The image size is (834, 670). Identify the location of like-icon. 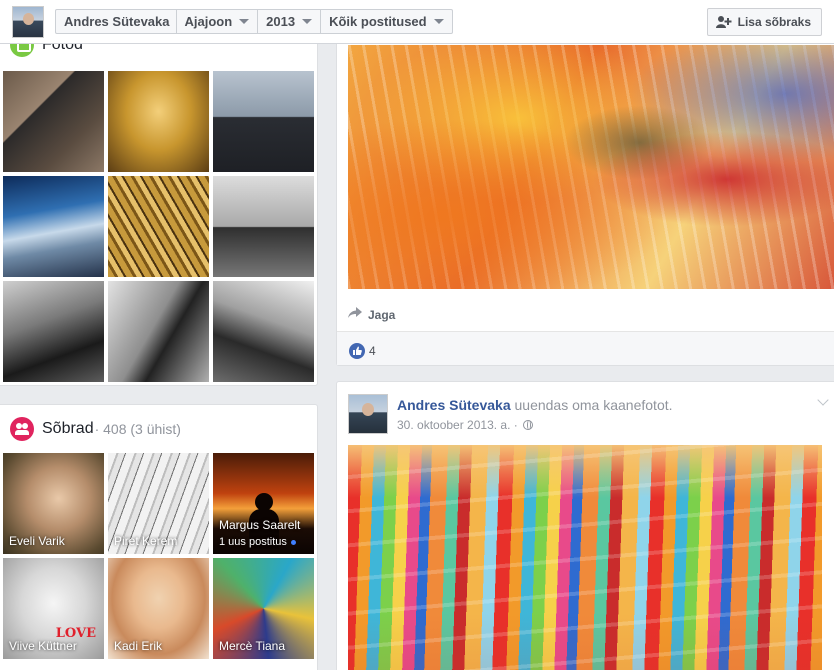
(357, 351).